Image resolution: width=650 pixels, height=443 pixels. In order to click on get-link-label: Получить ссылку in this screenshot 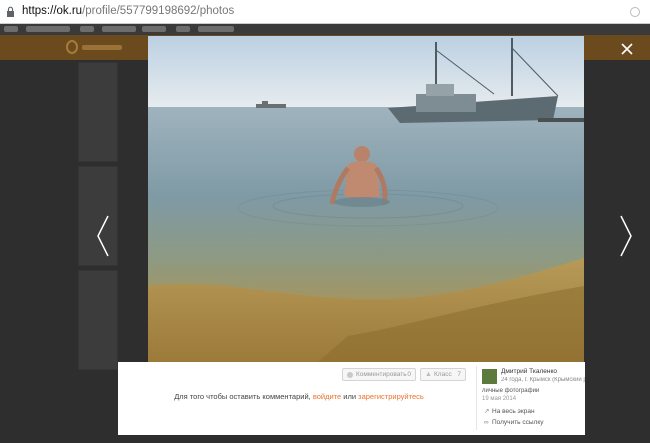, I will do `click(518, 422)`.